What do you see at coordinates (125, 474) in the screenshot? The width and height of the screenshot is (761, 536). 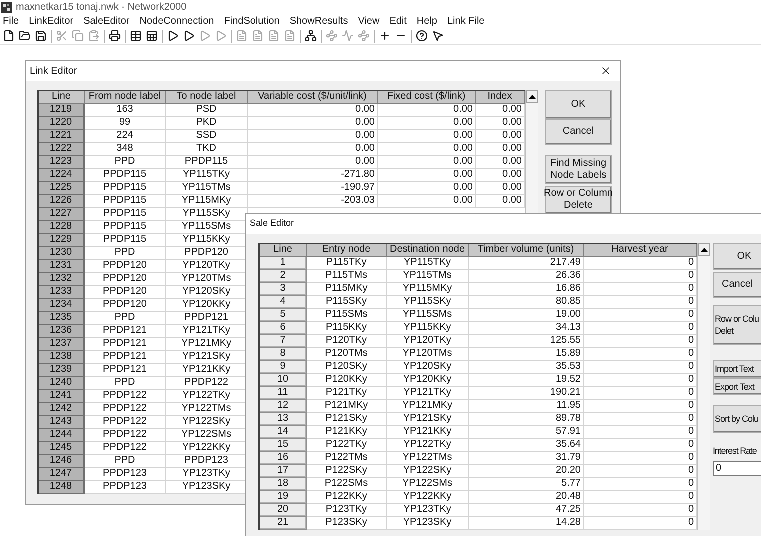 I see `table-cell: PPDP123` at bounding box center [125, 474].